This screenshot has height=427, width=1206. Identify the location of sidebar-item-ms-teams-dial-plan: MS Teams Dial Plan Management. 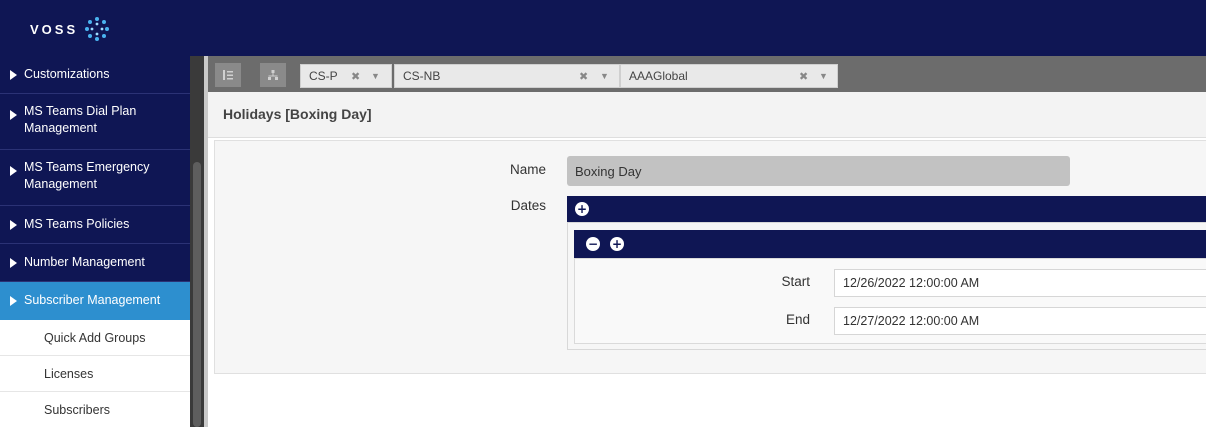
(95, 122).